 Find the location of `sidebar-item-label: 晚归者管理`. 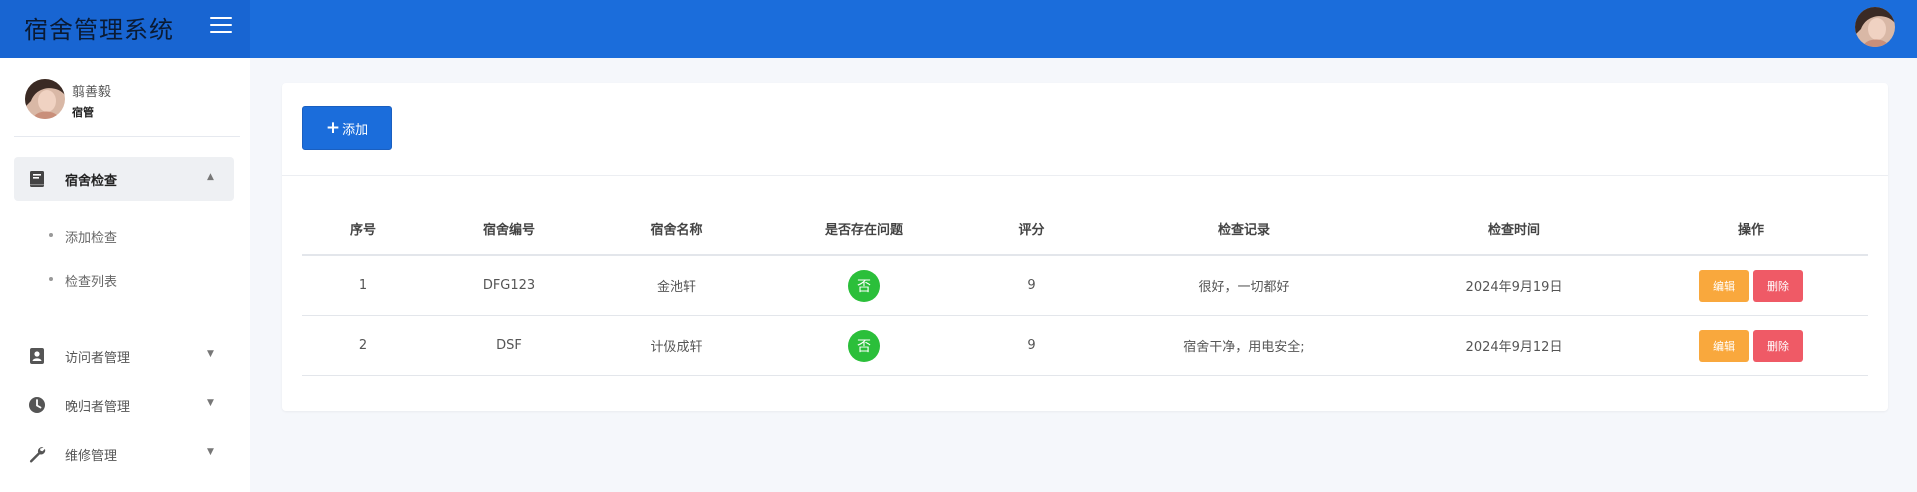

sidebar-item-label: 晚归者管理 is located at coordinates (98, 407).